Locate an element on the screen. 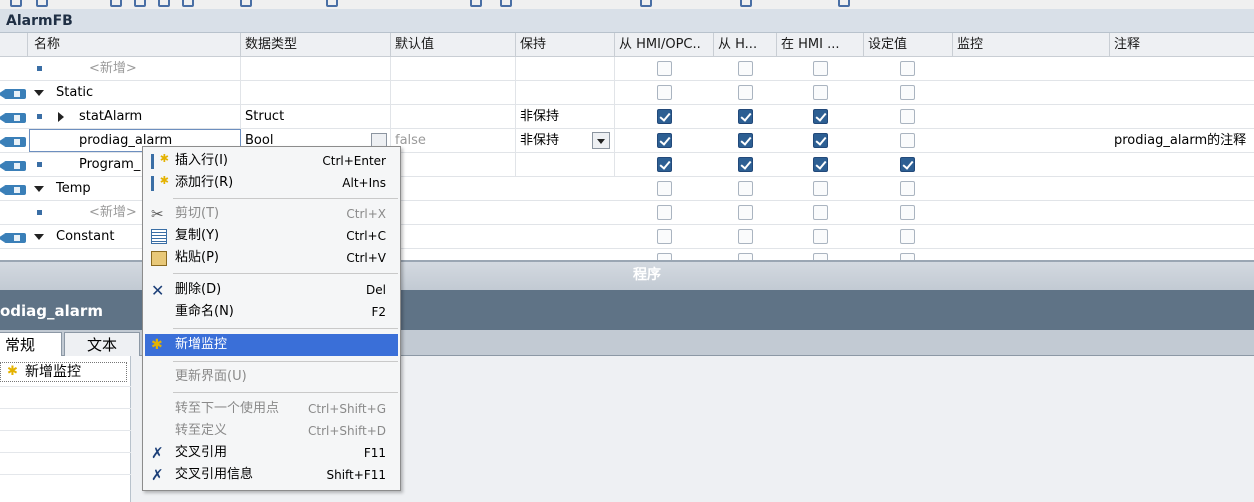  menu-item-label: 交叉引用 is located at coordinates (201, 452).